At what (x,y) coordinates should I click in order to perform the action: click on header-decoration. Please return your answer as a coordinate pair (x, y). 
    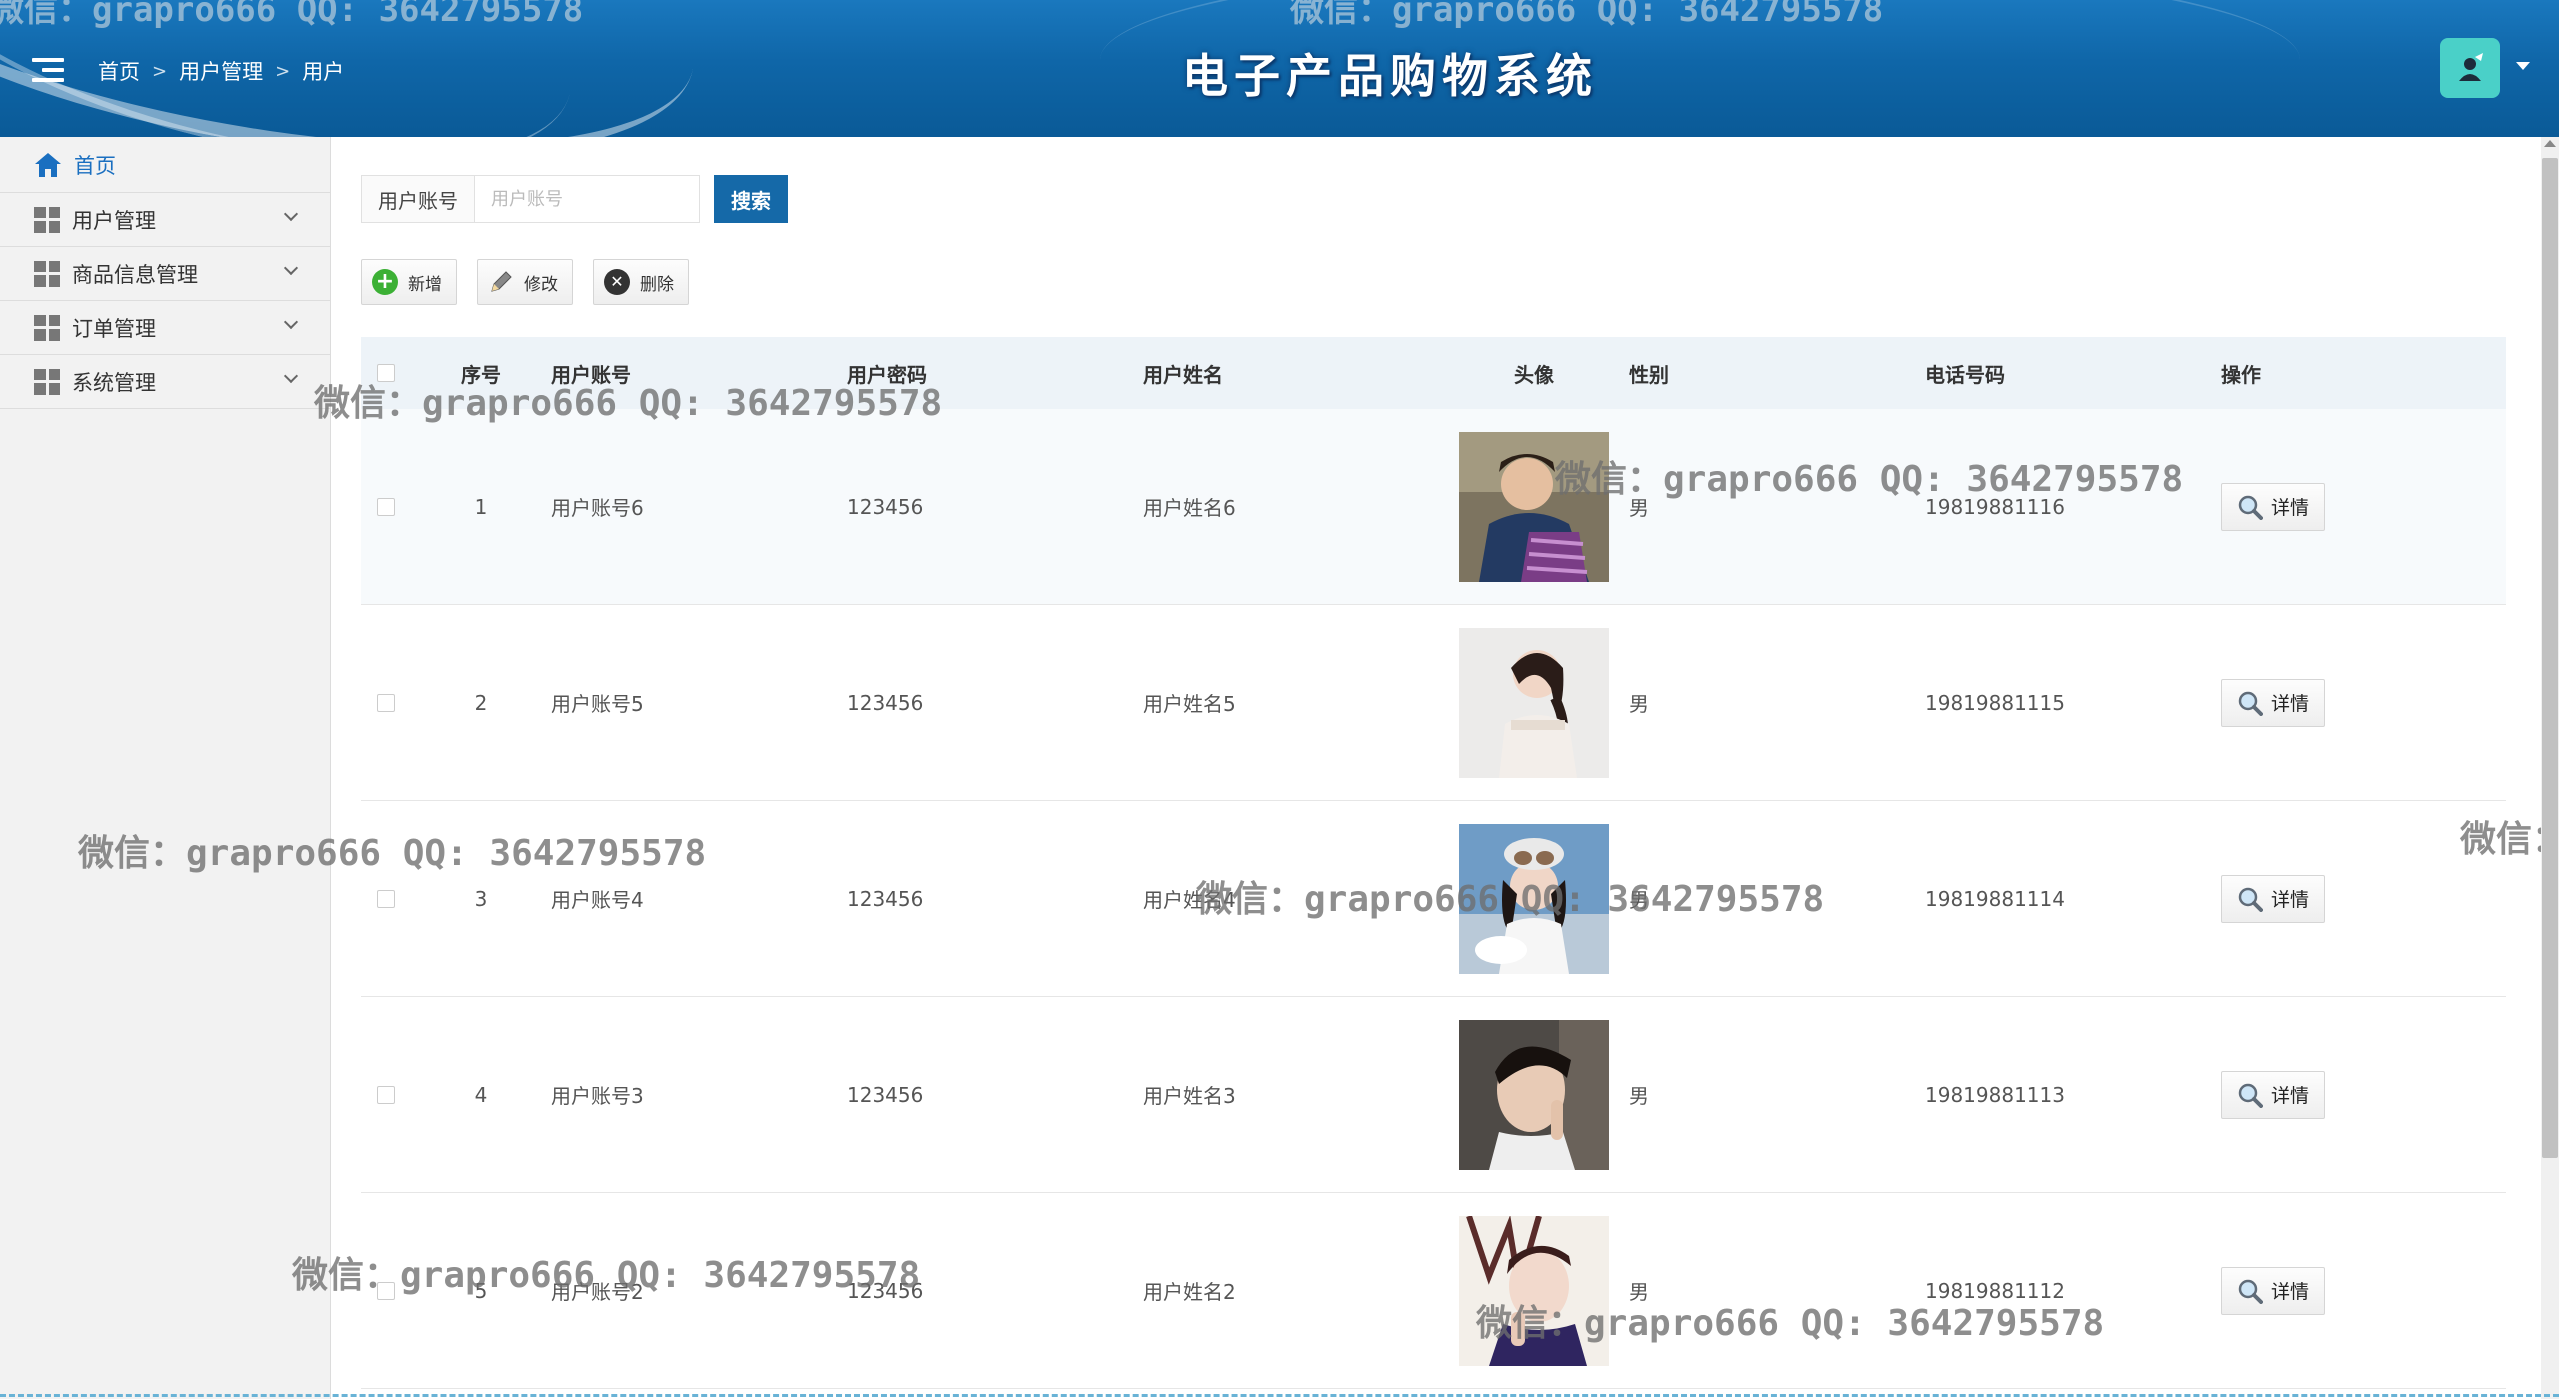
    Looking at the image, I should click on (1700, 68).